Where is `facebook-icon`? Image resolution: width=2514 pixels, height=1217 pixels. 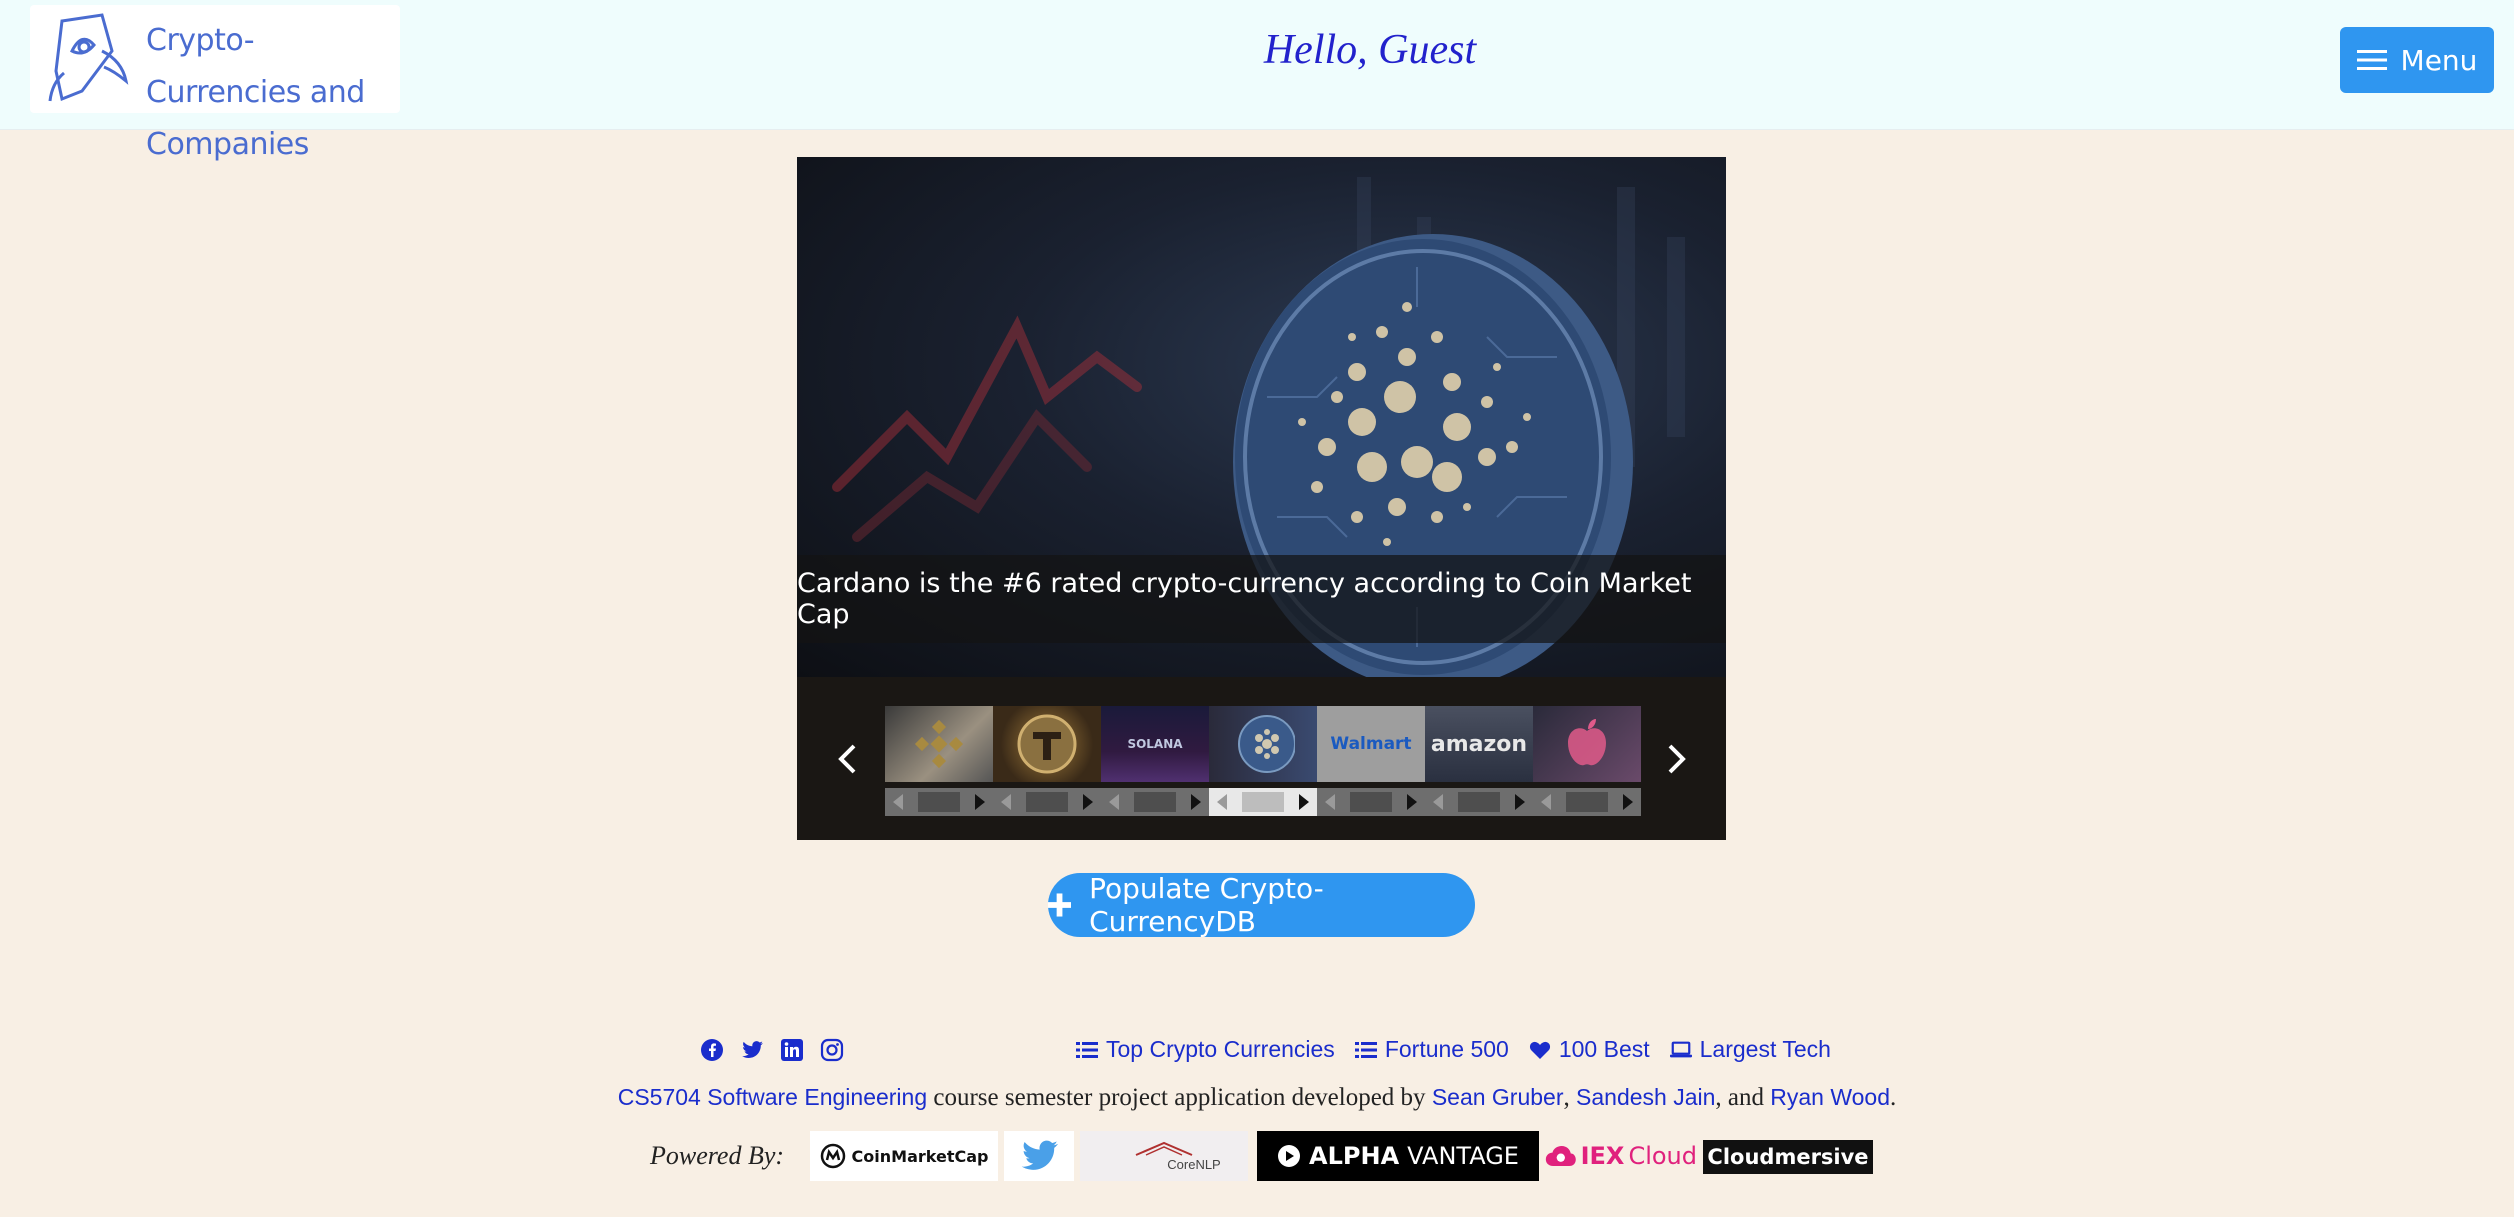 facebook-icon is located at coordinates (712, 1050).